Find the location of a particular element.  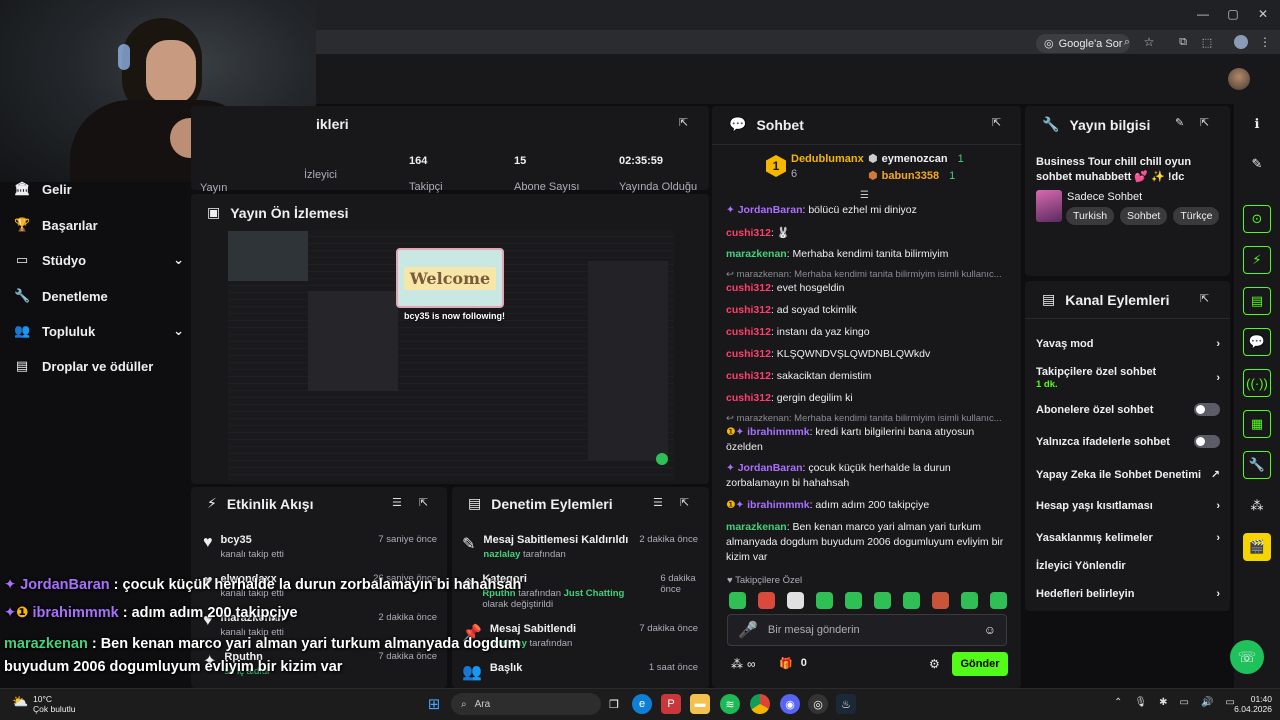

chat-settings-icon: ⚙ is located at coordinates (934, 664).